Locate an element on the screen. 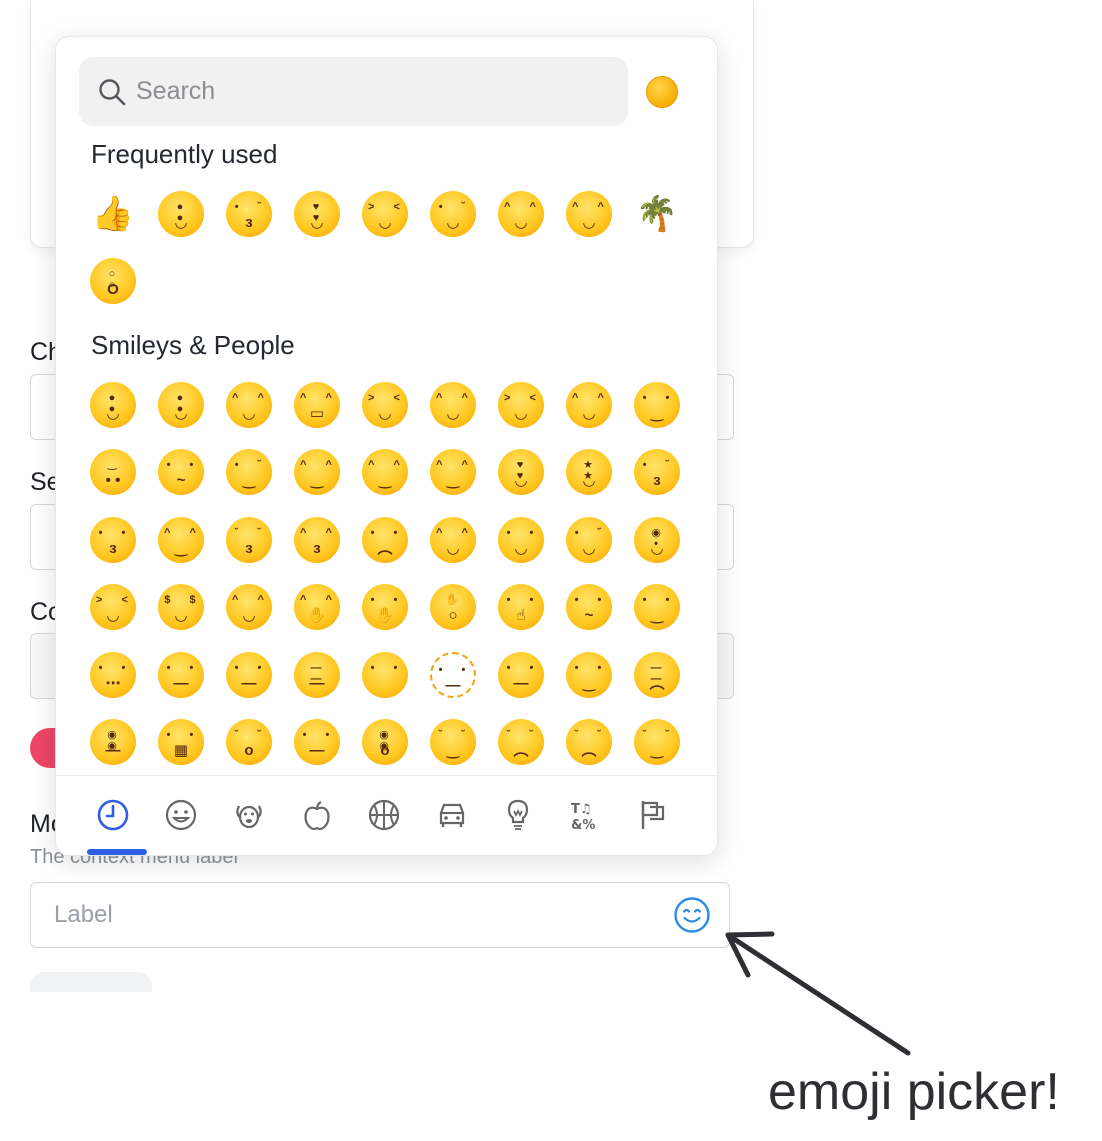  emoji-relaxed: ^ ^ ‿ is located at coordinates (181, 540).